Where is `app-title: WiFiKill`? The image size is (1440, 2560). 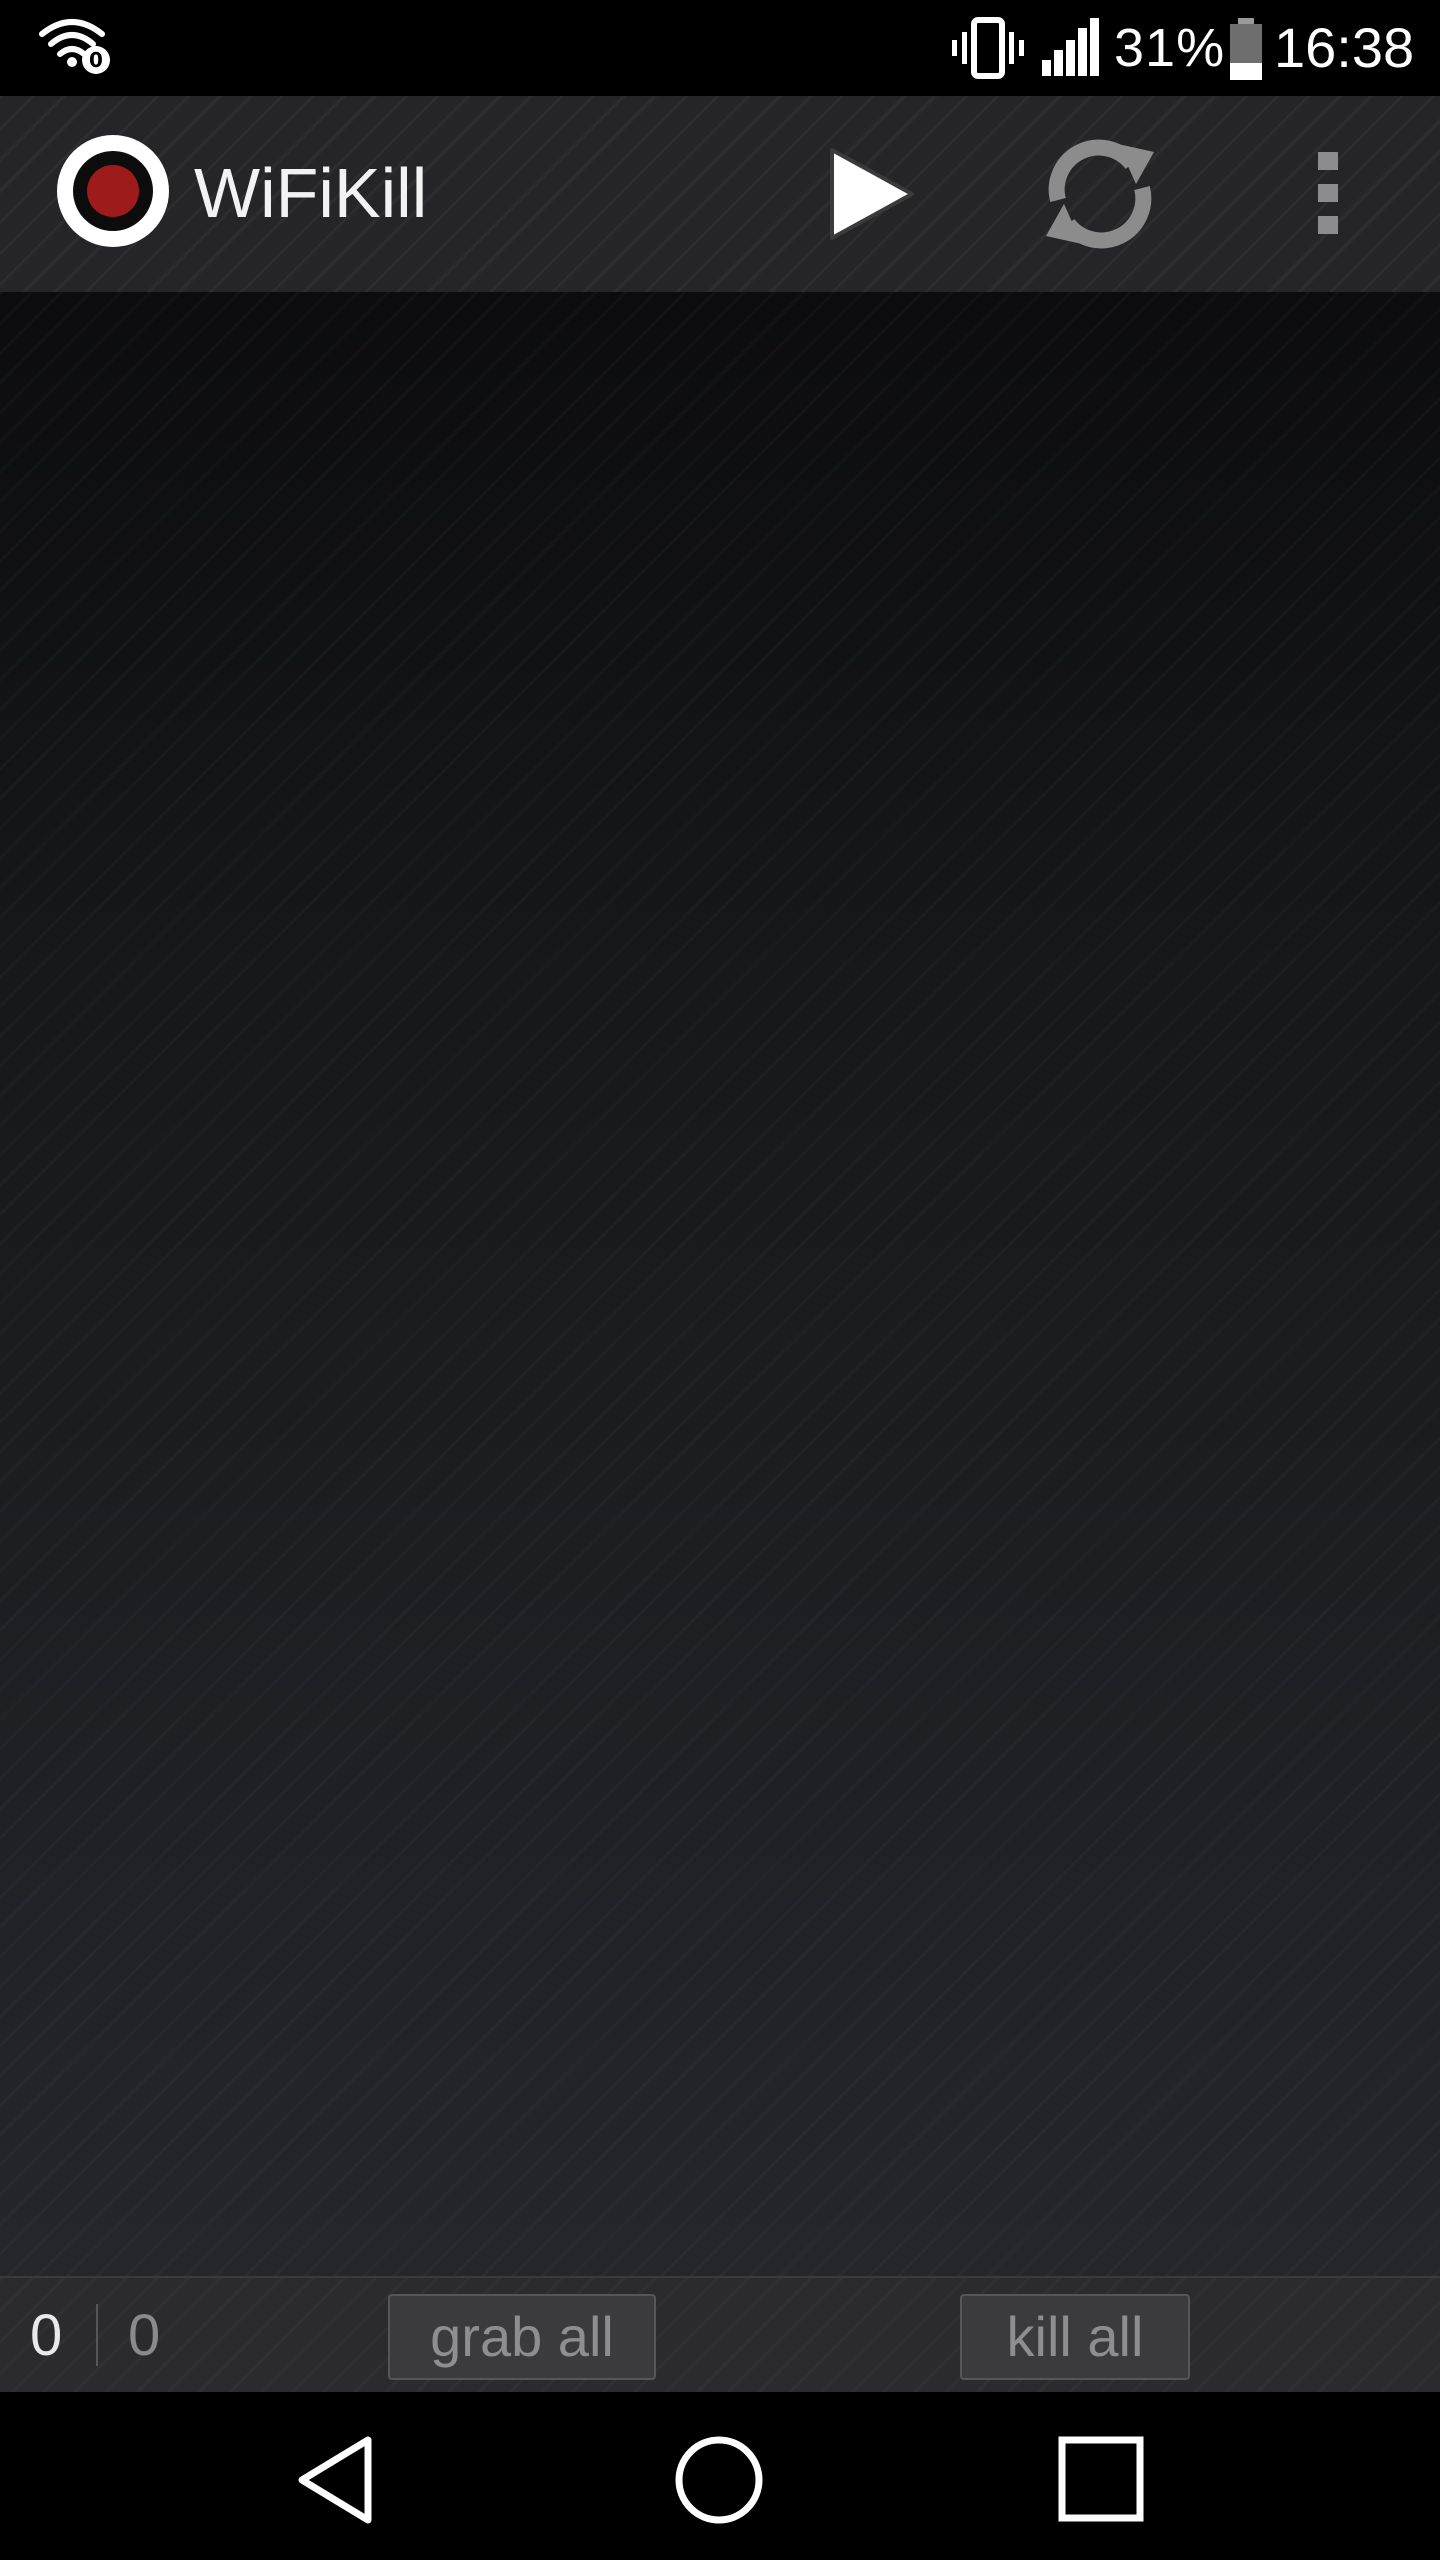
app-title: WiFiKill is located at coordinates (311, 193).